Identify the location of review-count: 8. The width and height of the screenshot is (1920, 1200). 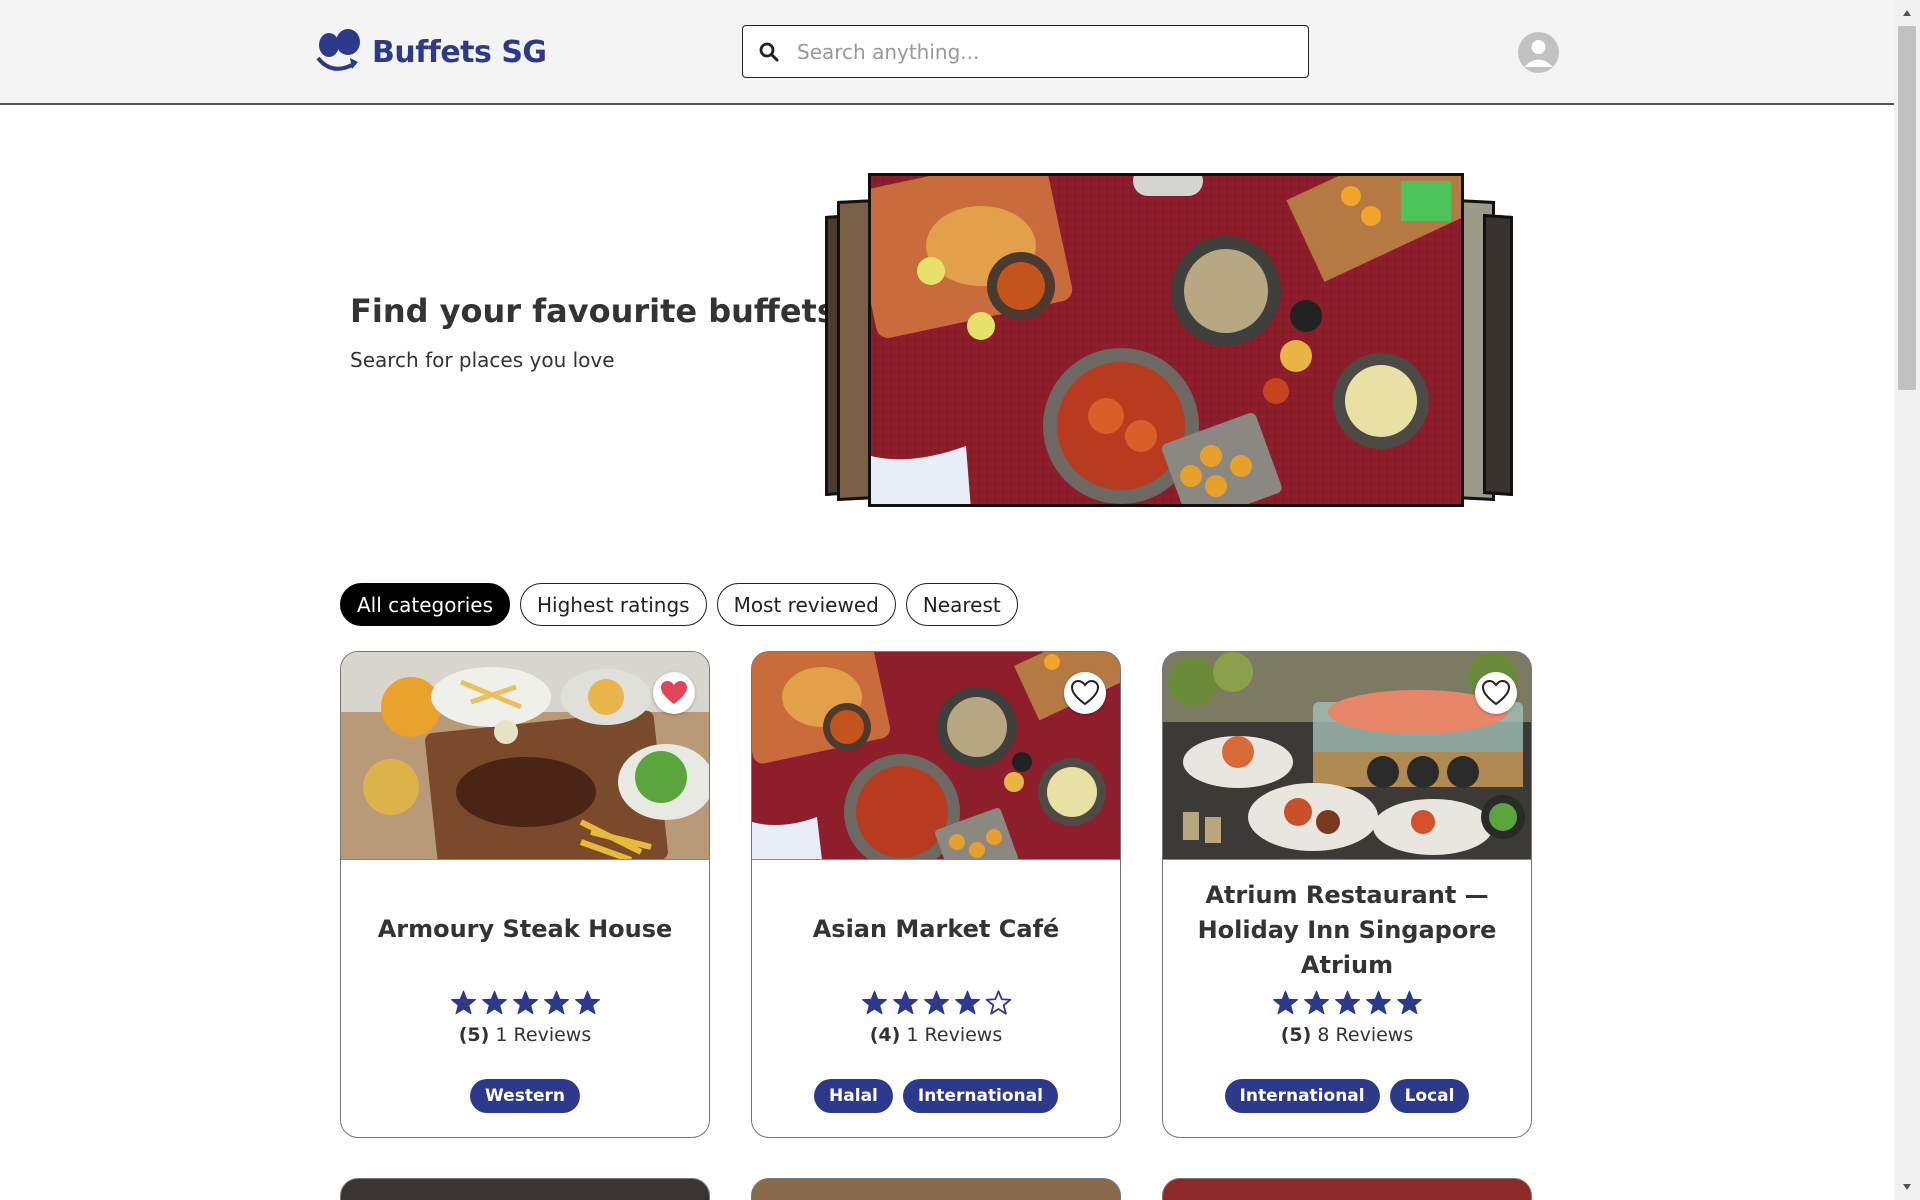
(1323, 1035).